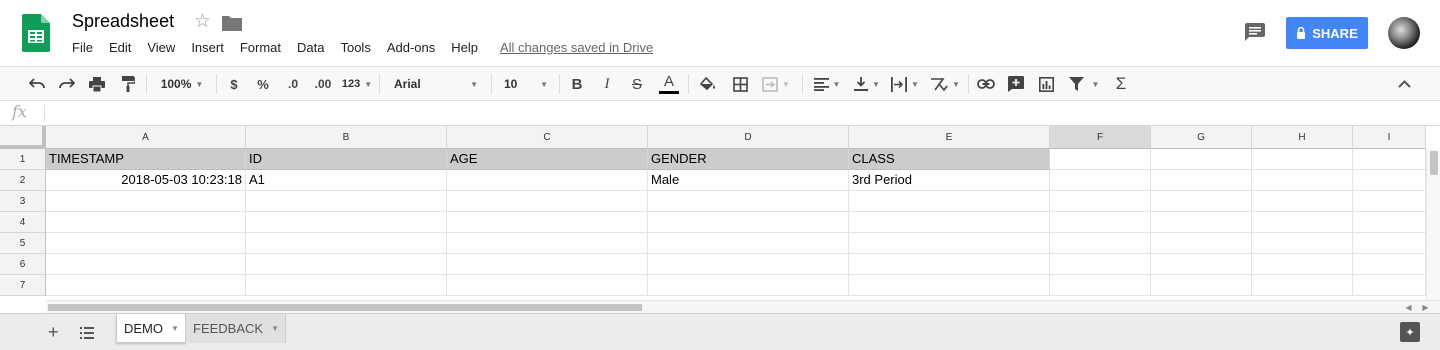 This screenshot has width=1440, height=350. I want to click on cell-c2, so click(547, 180).